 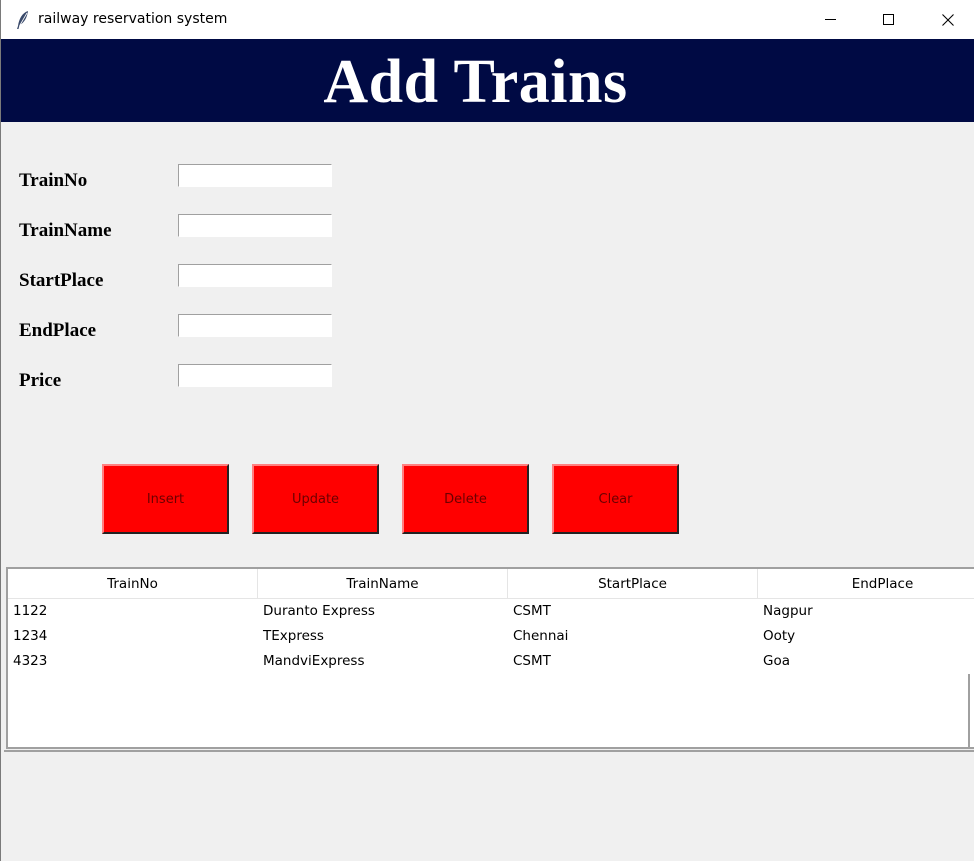 I want to click on endplace-input, so click(x=255, y=325).